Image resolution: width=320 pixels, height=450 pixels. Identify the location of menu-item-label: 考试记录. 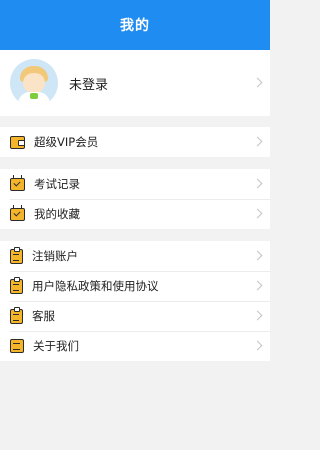
(57, 184).